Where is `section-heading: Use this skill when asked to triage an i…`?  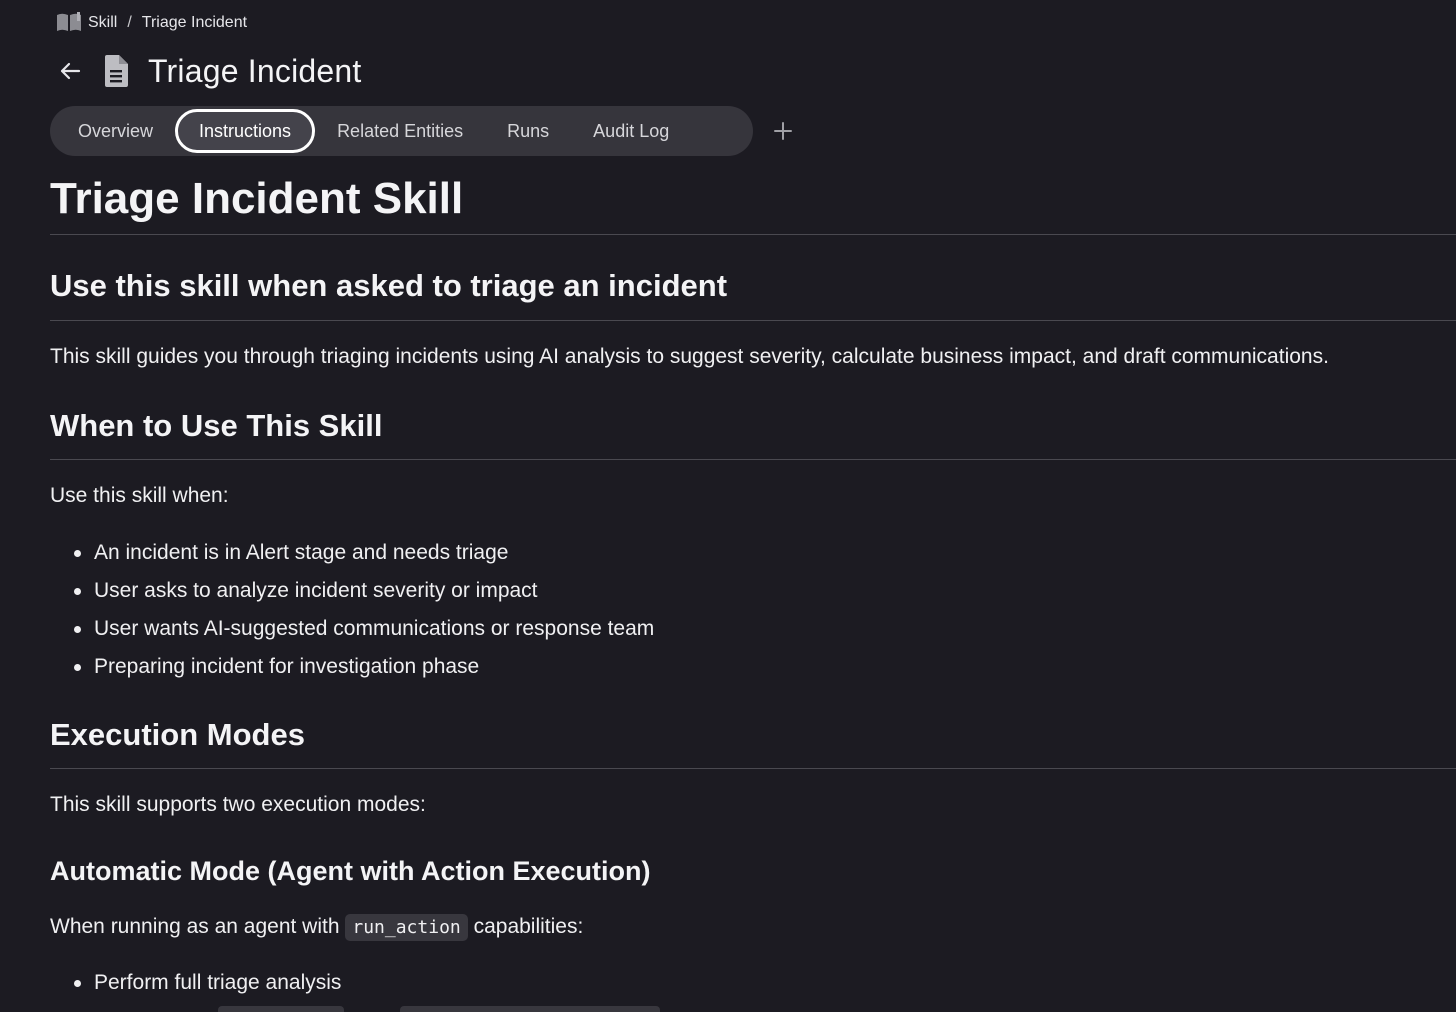 section-heading: Use this skill when asked to triage an i… is located at coordinates (389, 285).